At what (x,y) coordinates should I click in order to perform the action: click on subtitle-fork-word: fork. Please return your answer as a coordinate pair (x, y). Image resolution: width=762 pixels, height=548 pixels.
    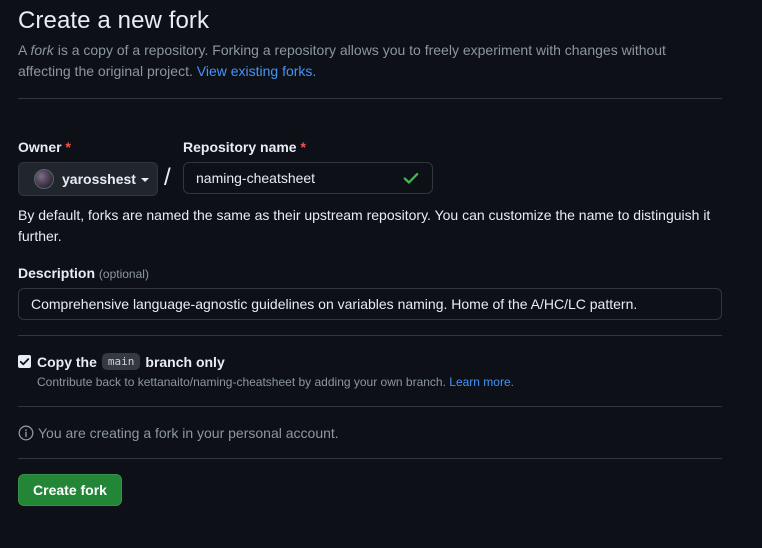
    Looking at the image, I should click on (42, 50).